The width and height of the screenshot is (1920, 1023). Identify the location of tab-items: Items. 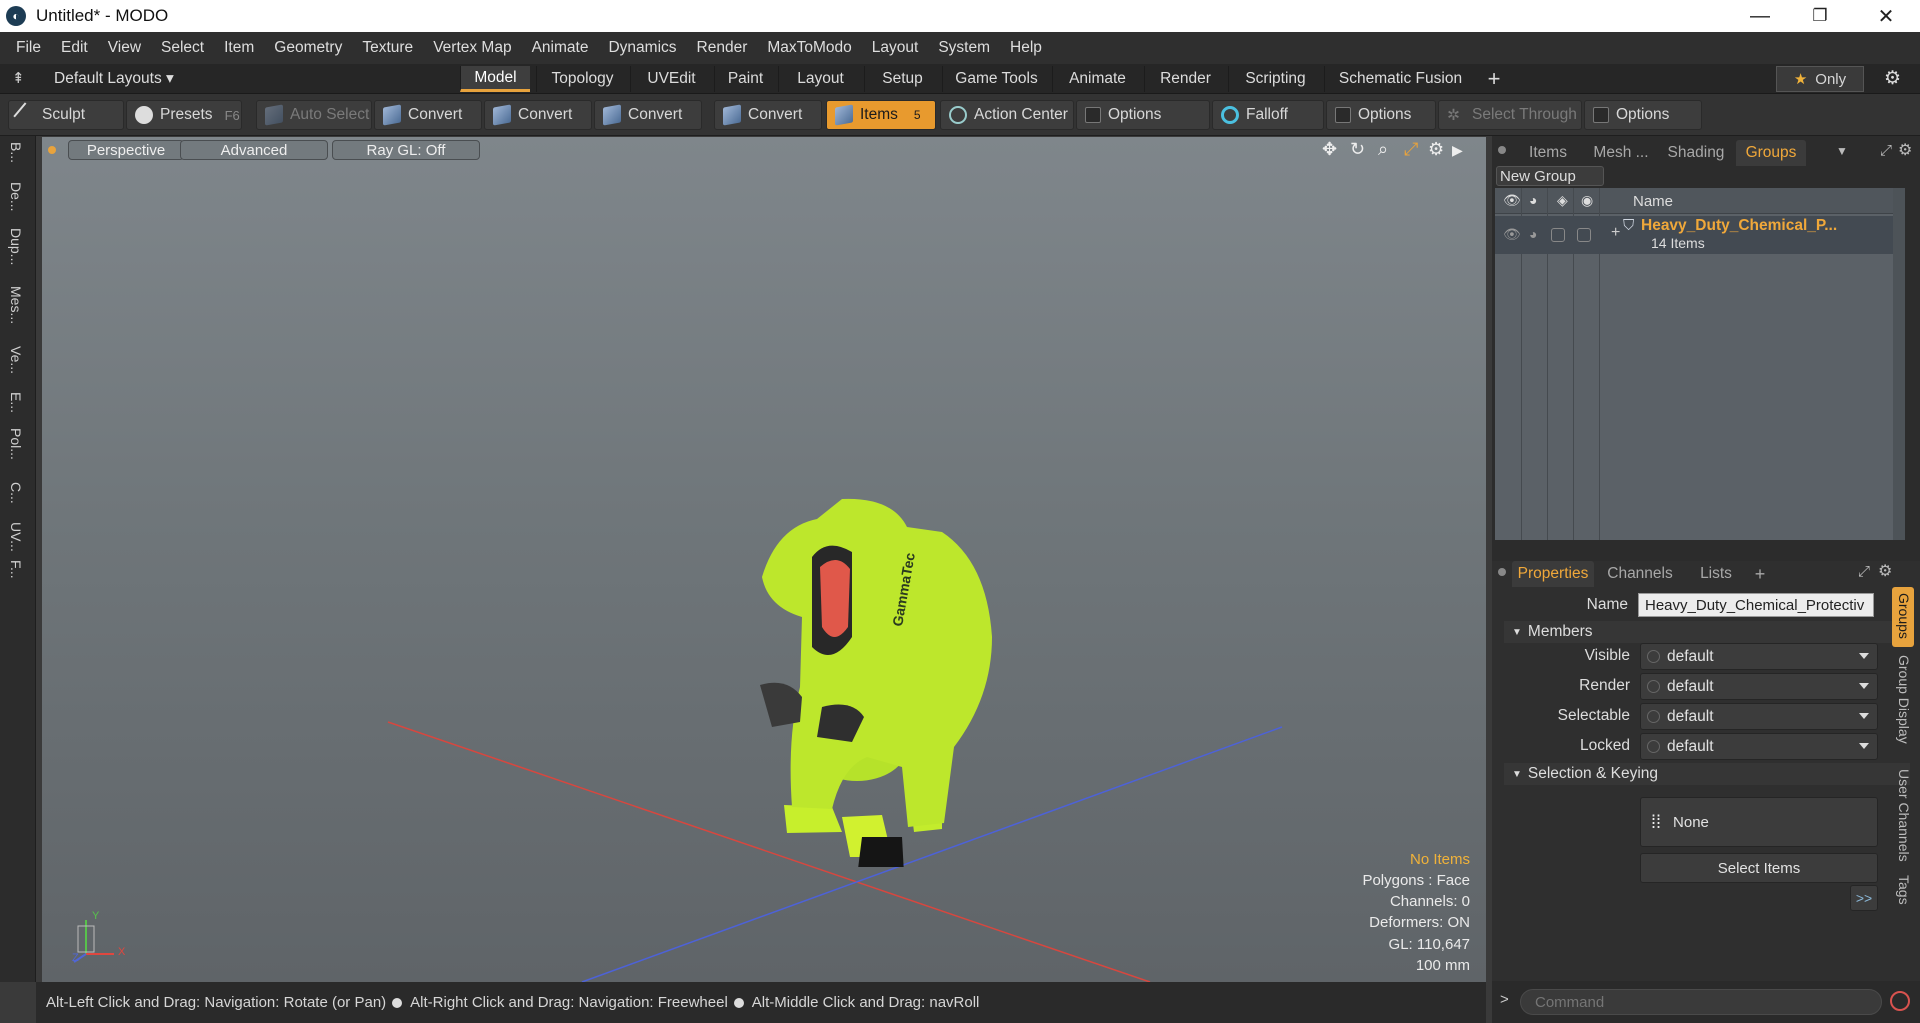
(1548, 153).